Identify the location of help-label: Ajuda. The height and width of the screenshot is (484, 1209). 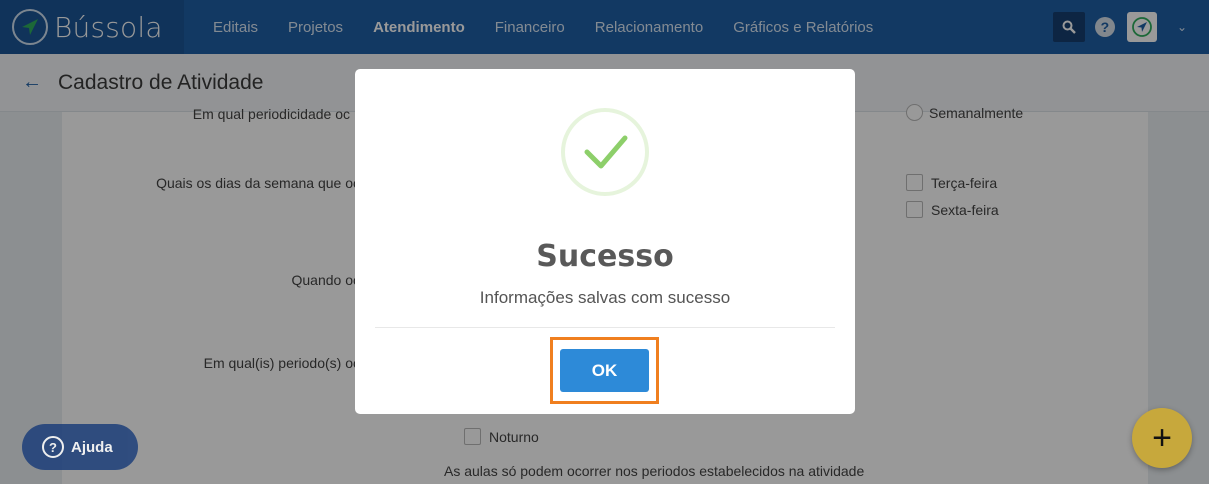
(92, 447).